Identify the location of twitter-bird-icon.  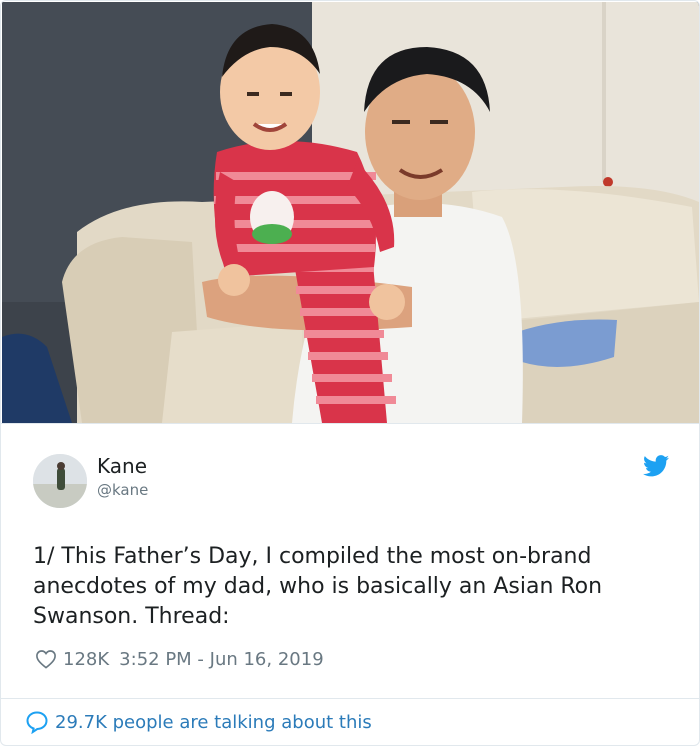
(656, 466).